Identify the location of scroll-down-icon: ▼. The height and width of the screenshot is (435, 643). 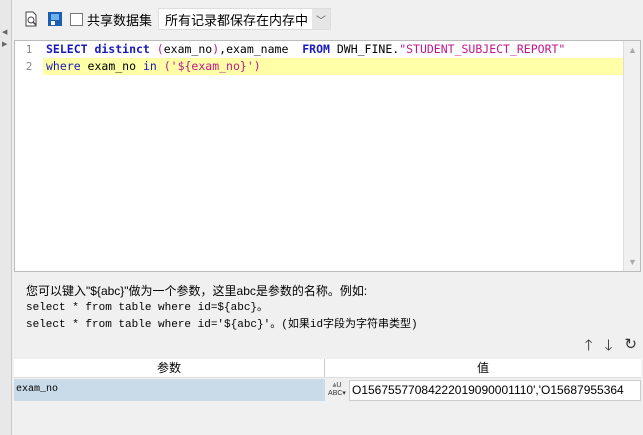
(632, 262).